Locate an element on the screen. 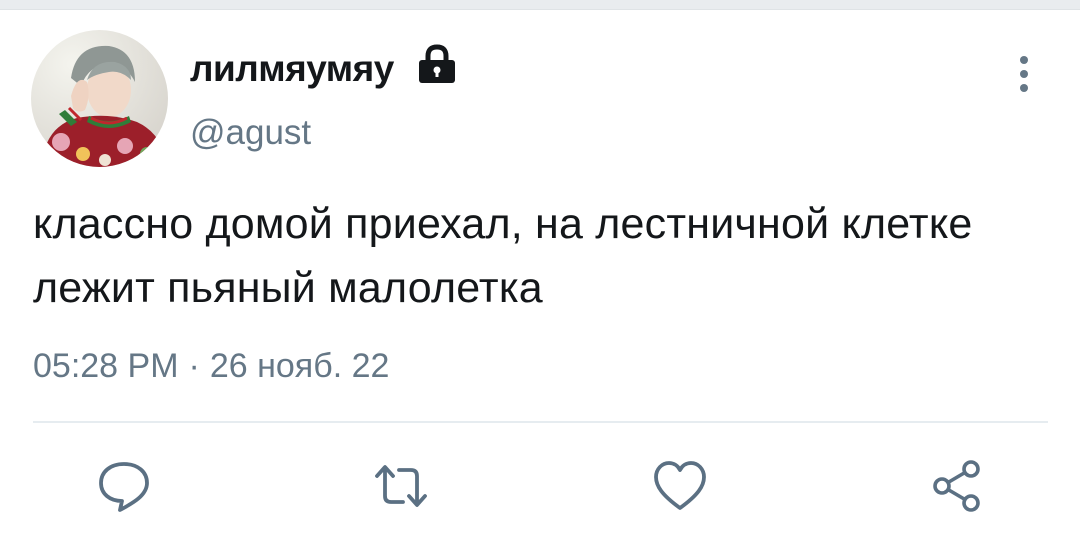  more-options-icon is located at coordinates (1024, 74).